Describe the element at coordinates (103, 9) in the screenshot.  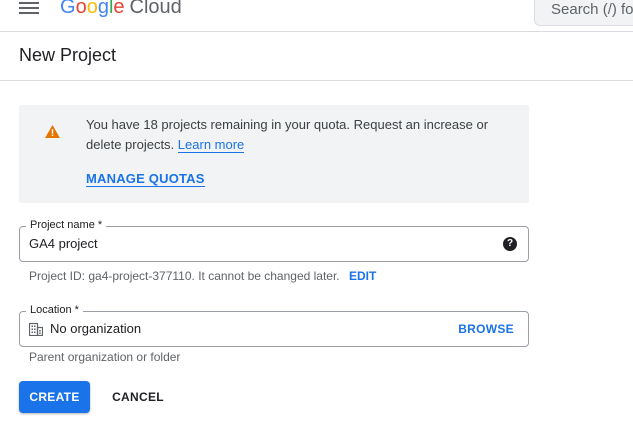
I see `logo-letter: g` at that location.